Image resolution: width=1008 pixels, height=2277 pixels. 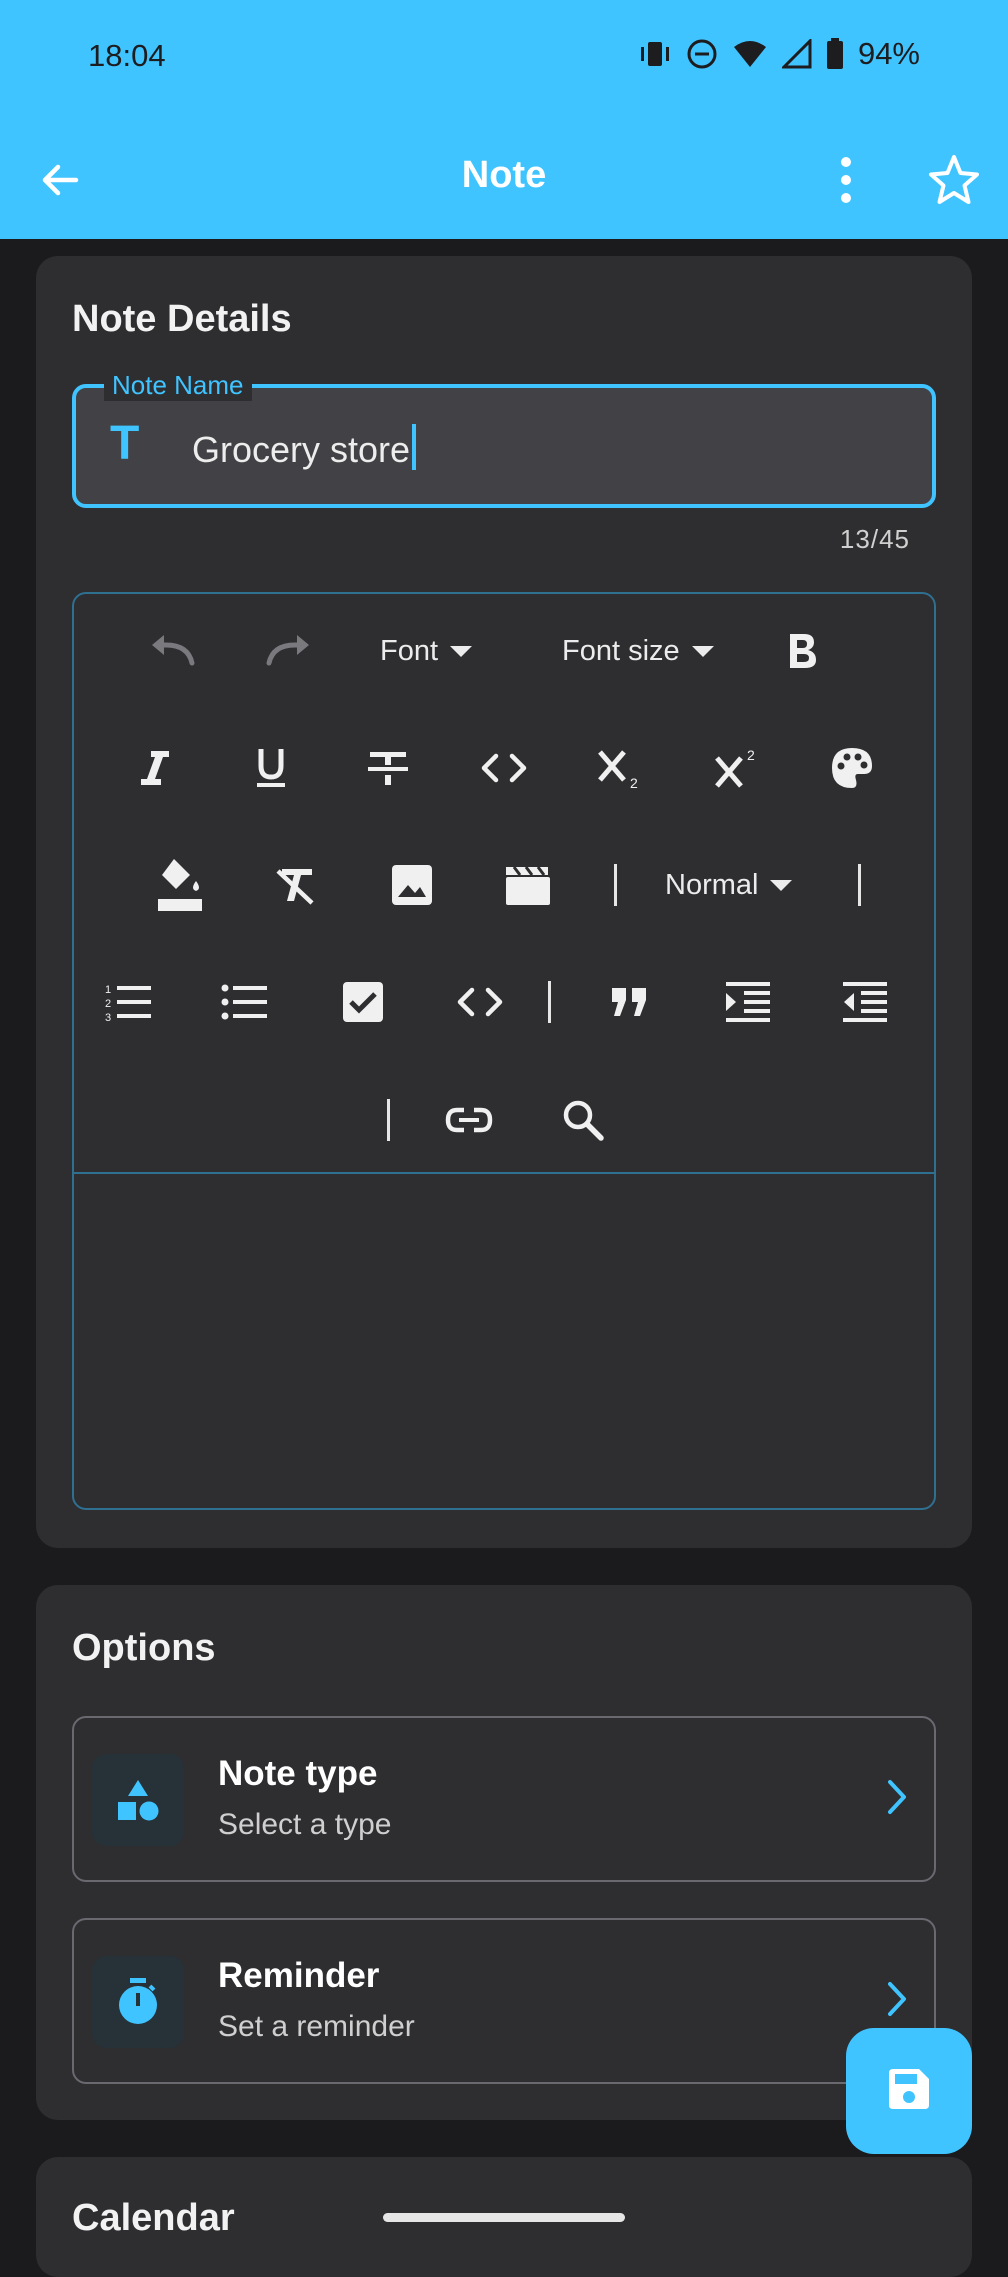 I want to click on vibrate-icon, so click(x=655, y=54).